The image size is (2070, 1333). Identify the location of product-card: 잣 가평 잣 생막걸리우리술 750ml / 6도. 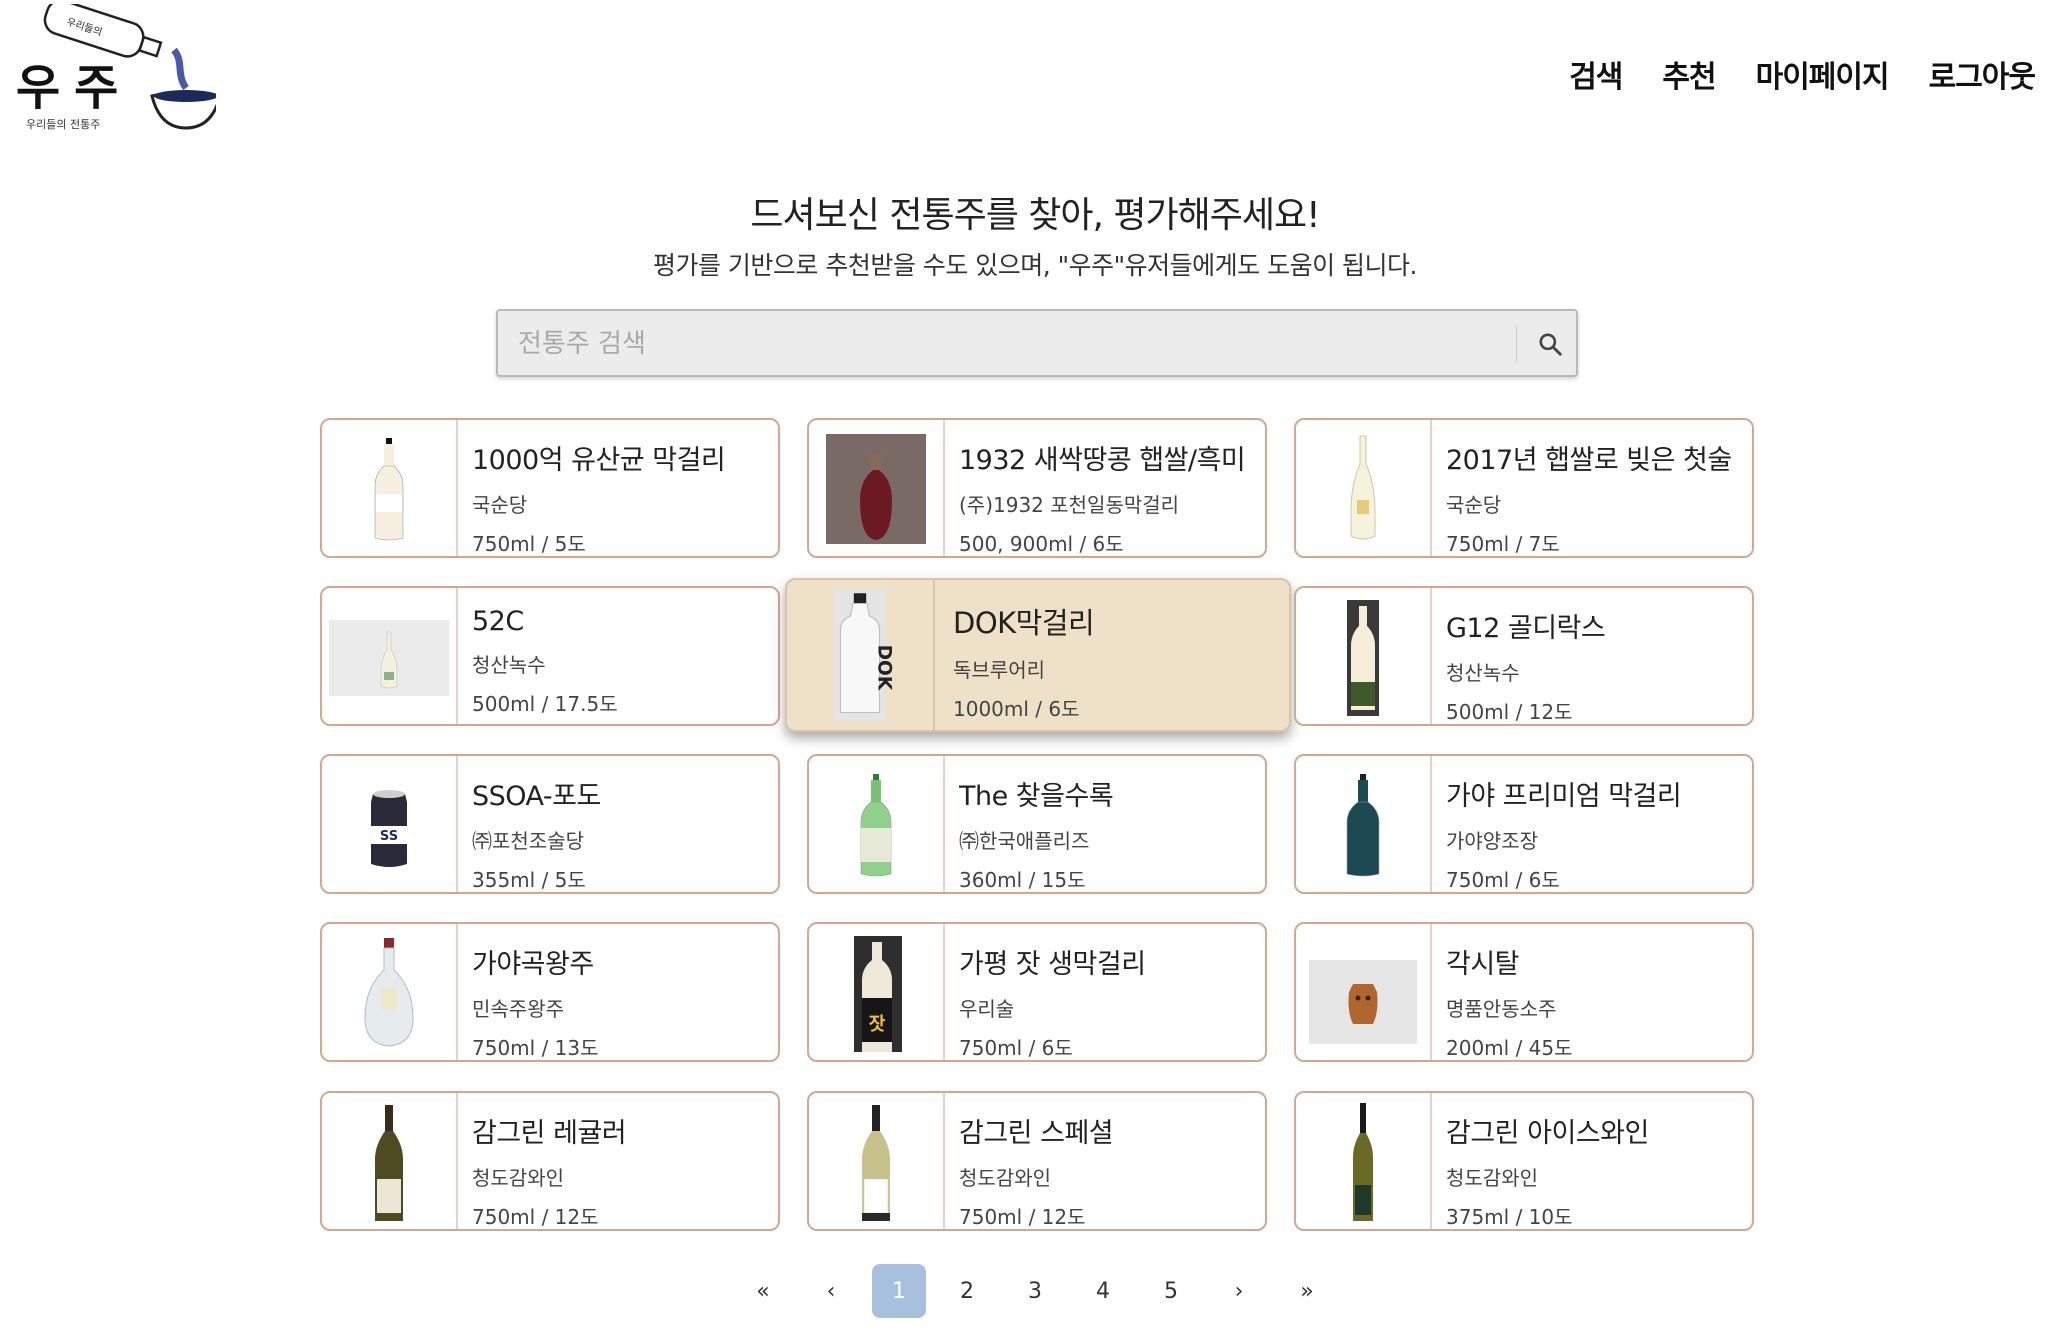
(1037, 992).